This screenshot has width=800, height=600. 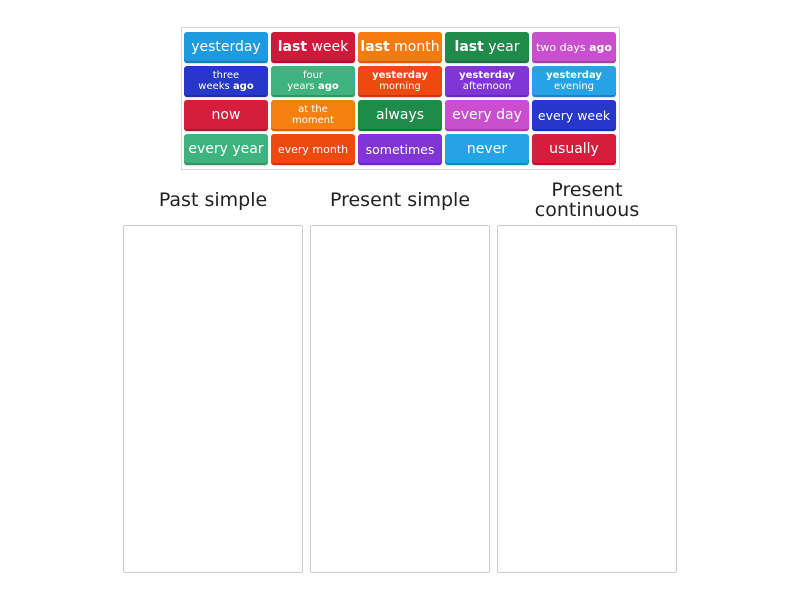 I want to click on word-tile-label: every year, so click(x=225, y=149).